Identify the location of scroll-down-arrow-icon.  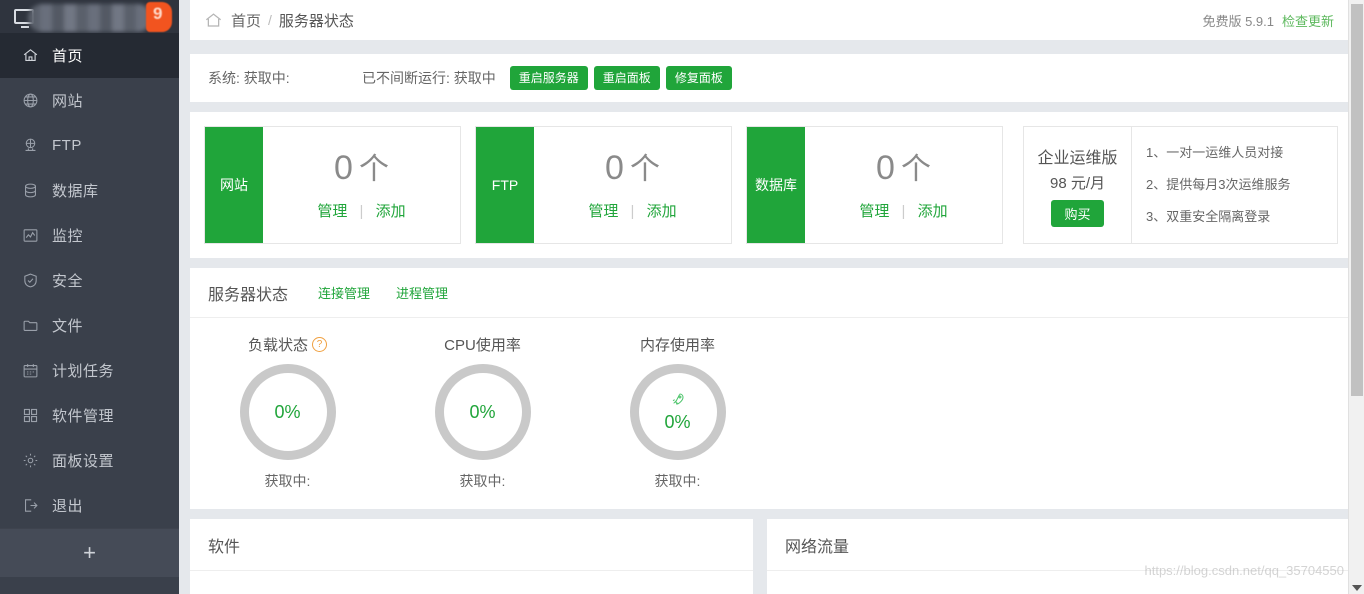
(1357, 588).